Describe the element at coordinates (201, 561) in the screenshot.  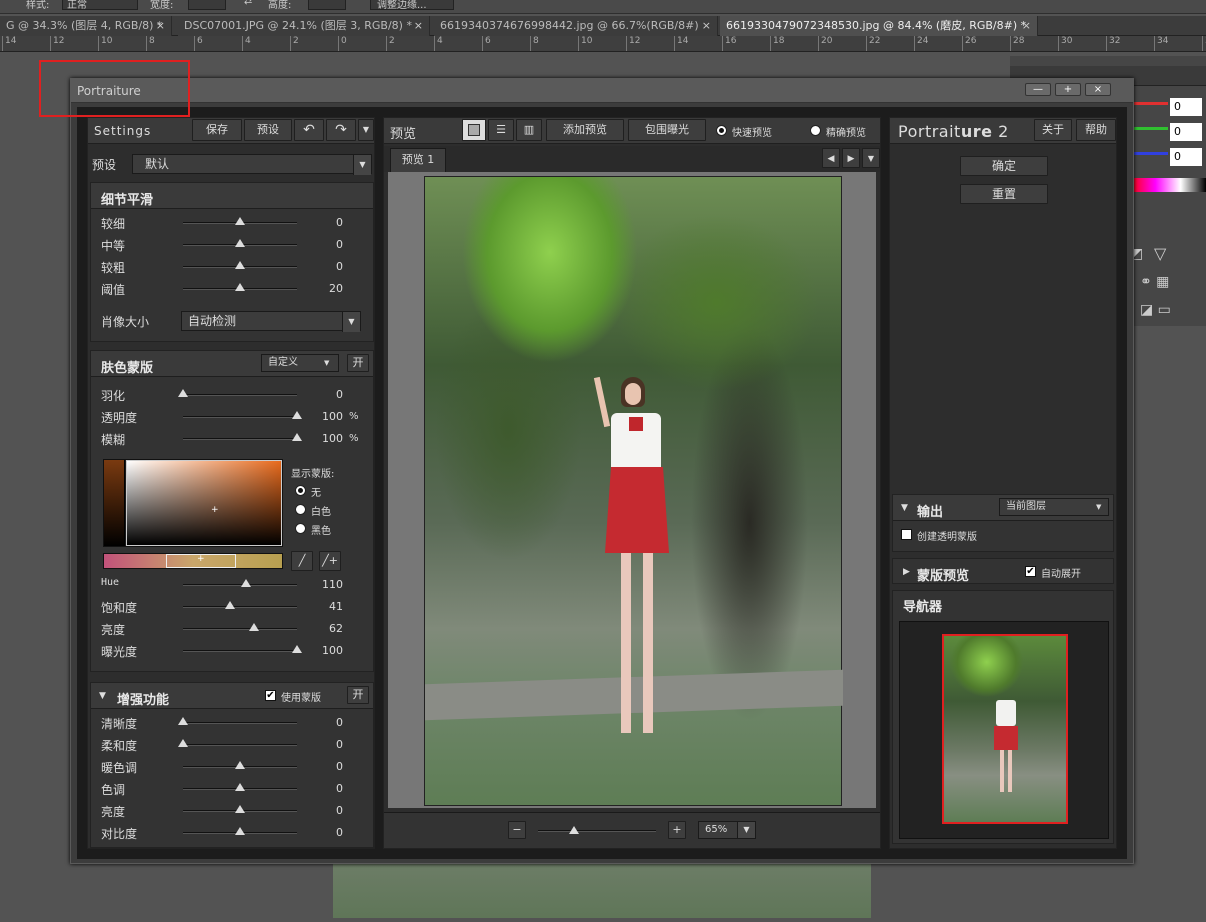
I see `hue-range-window: +` at that location.